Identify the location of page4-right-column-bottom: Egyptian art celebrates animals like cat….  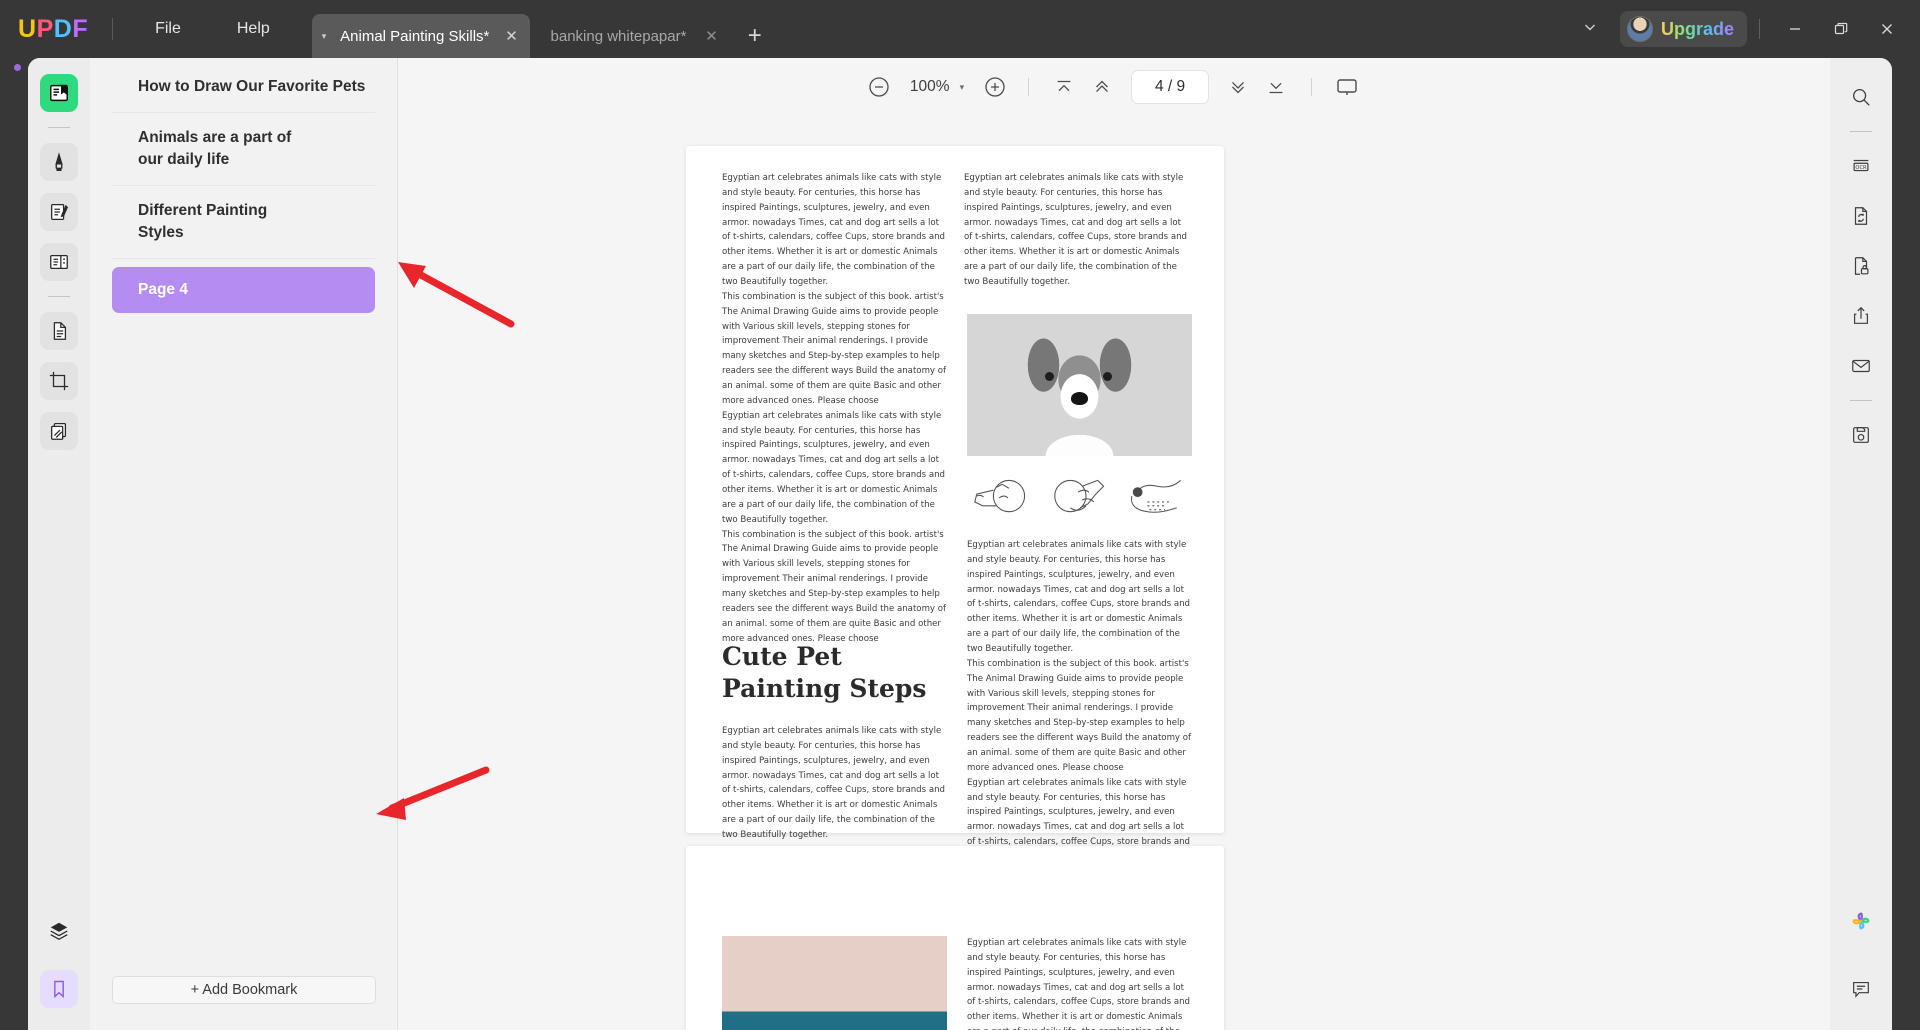
(1080, 716).